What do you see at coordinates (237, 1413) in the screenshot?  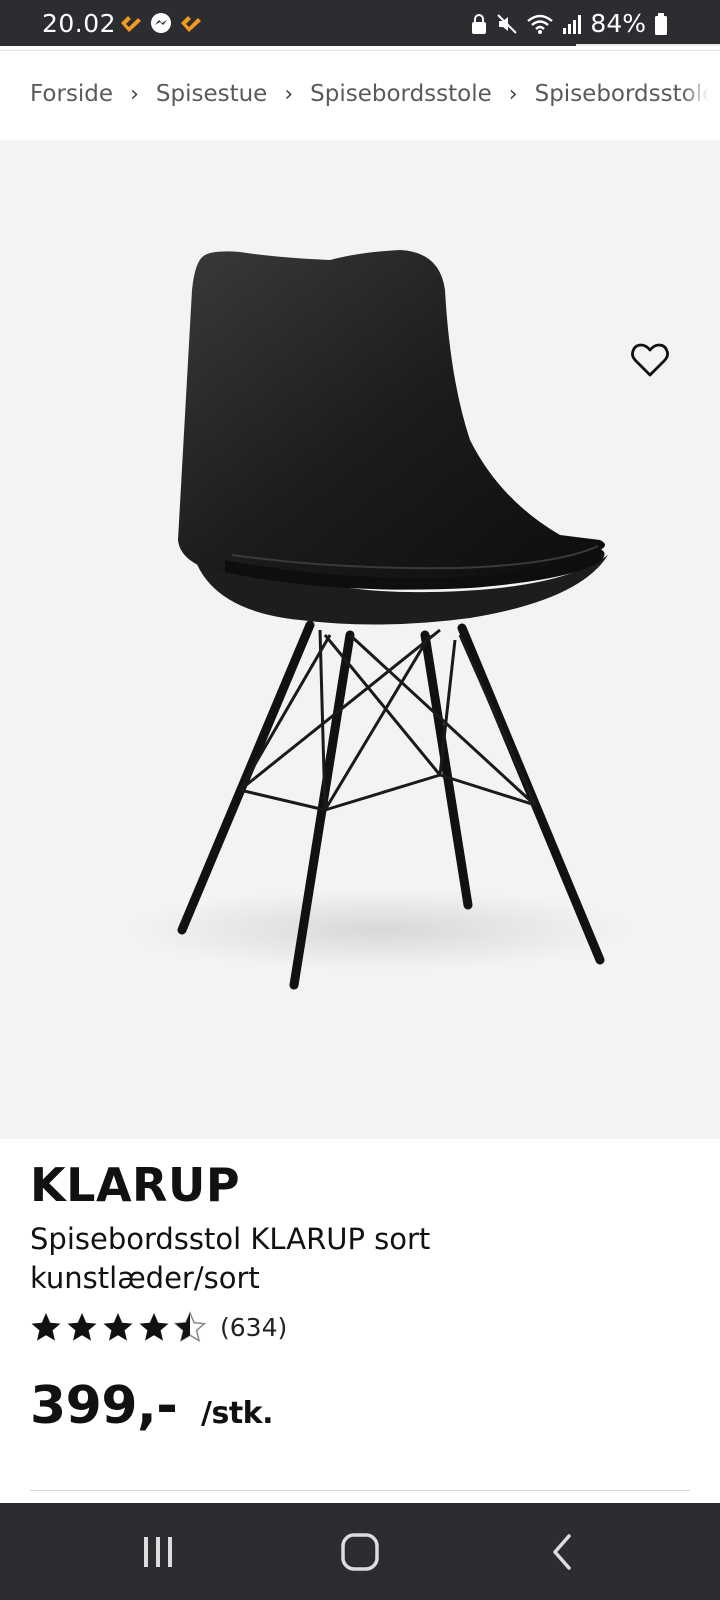 I see `price-unit: /stk.` at bounding box center [237, 1413].